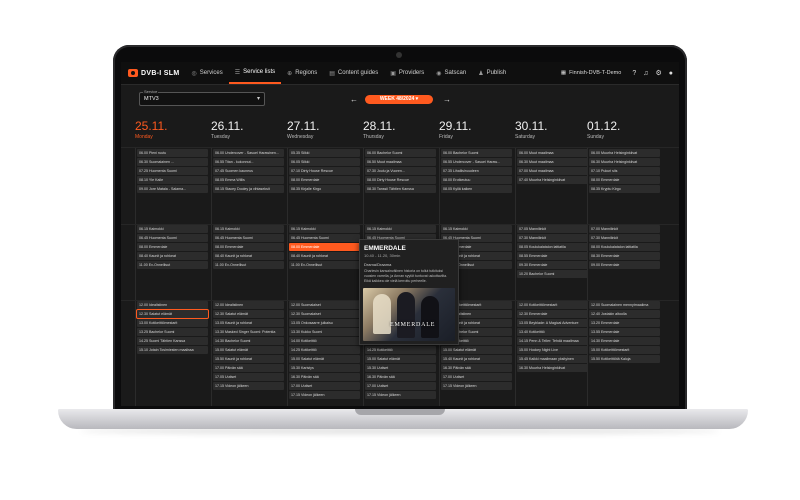 The height and width of the screenshot is (500, 800). I want to click on program-item: 15.00 Hockey Night Live, so click(552, 350).